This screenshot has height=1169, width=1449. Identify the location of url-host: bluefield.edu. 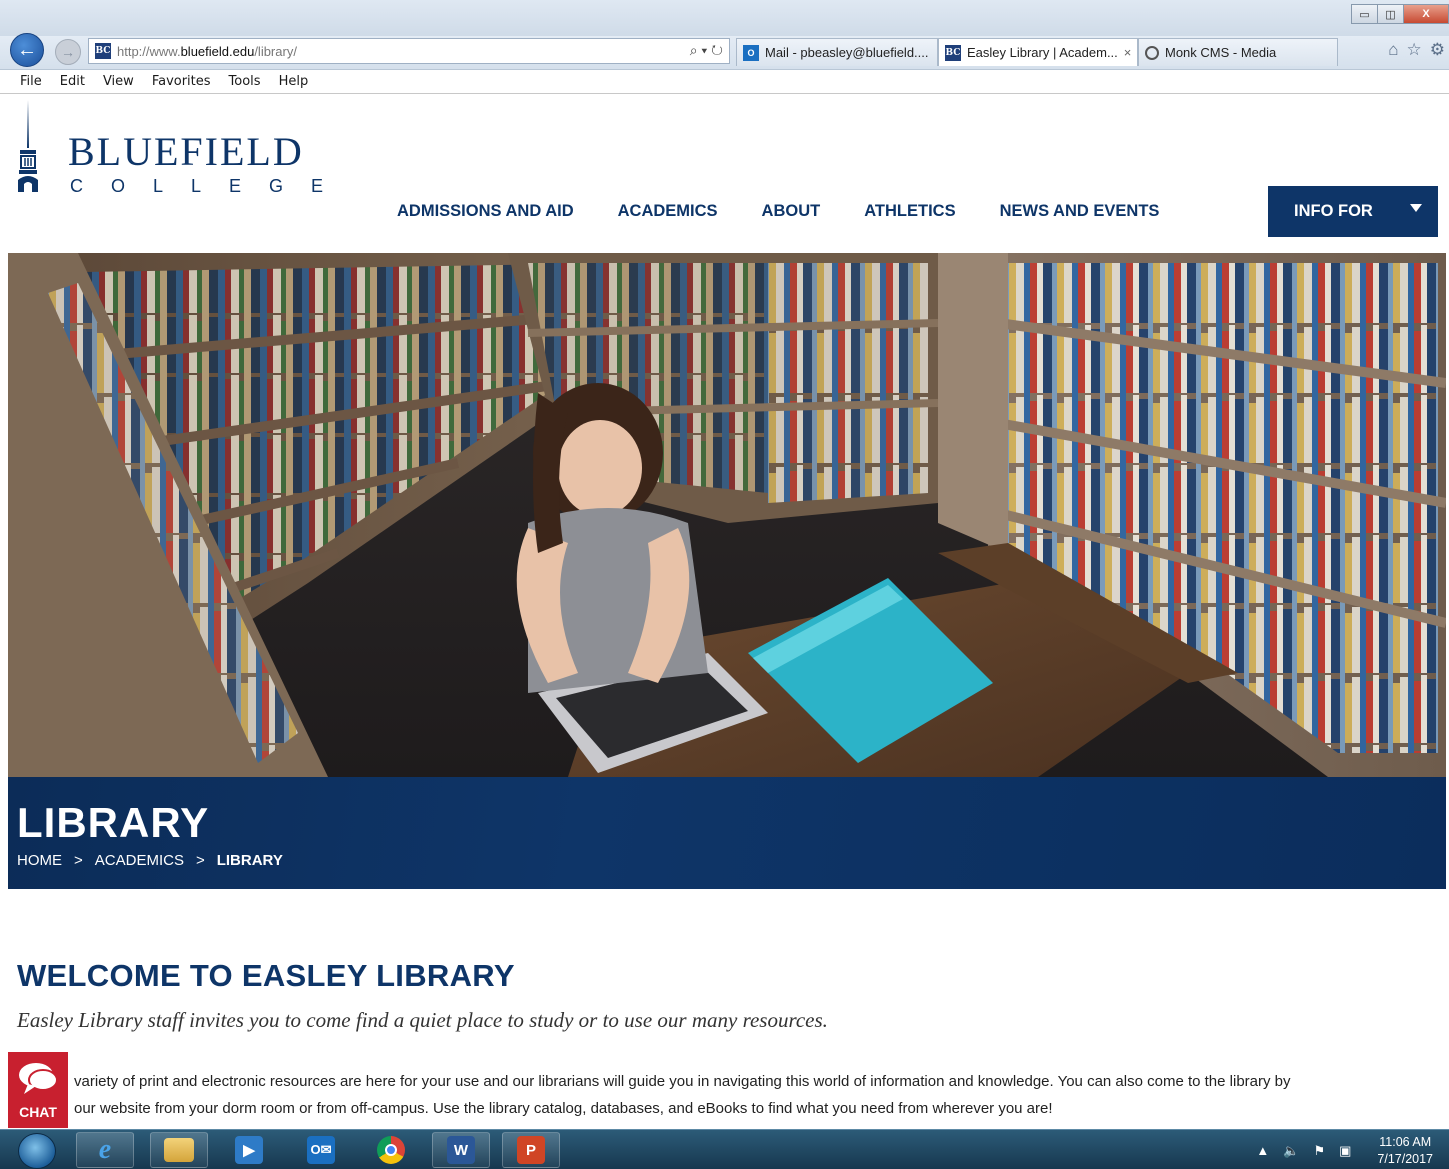
(217, 51).